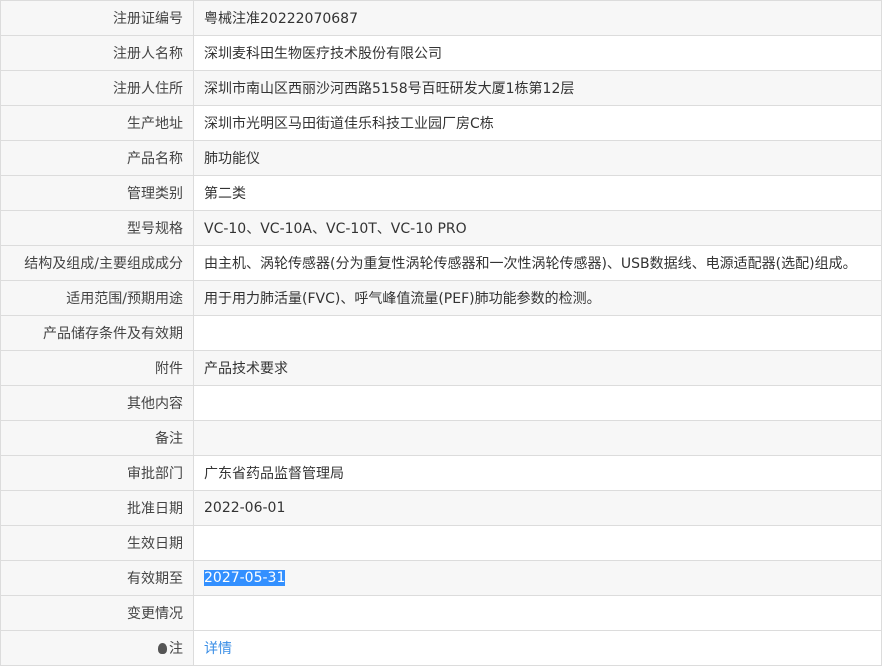  What do you see at coordinates (537, 53) in the screenshot?
I see `row-value-cell: 深圳麦科田生物医疗技术股份有限公司` at bounding box center [537, 53].